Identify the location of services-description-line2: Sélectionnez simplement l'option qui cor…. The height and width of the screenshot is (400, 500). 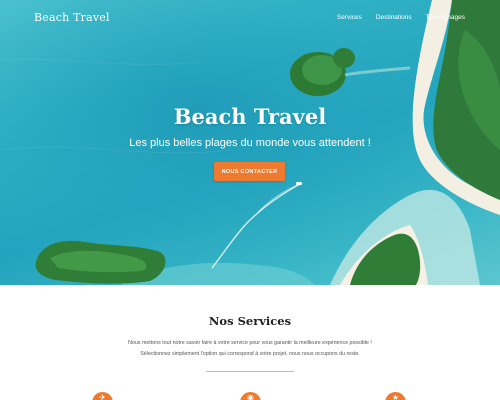
(250, 354).